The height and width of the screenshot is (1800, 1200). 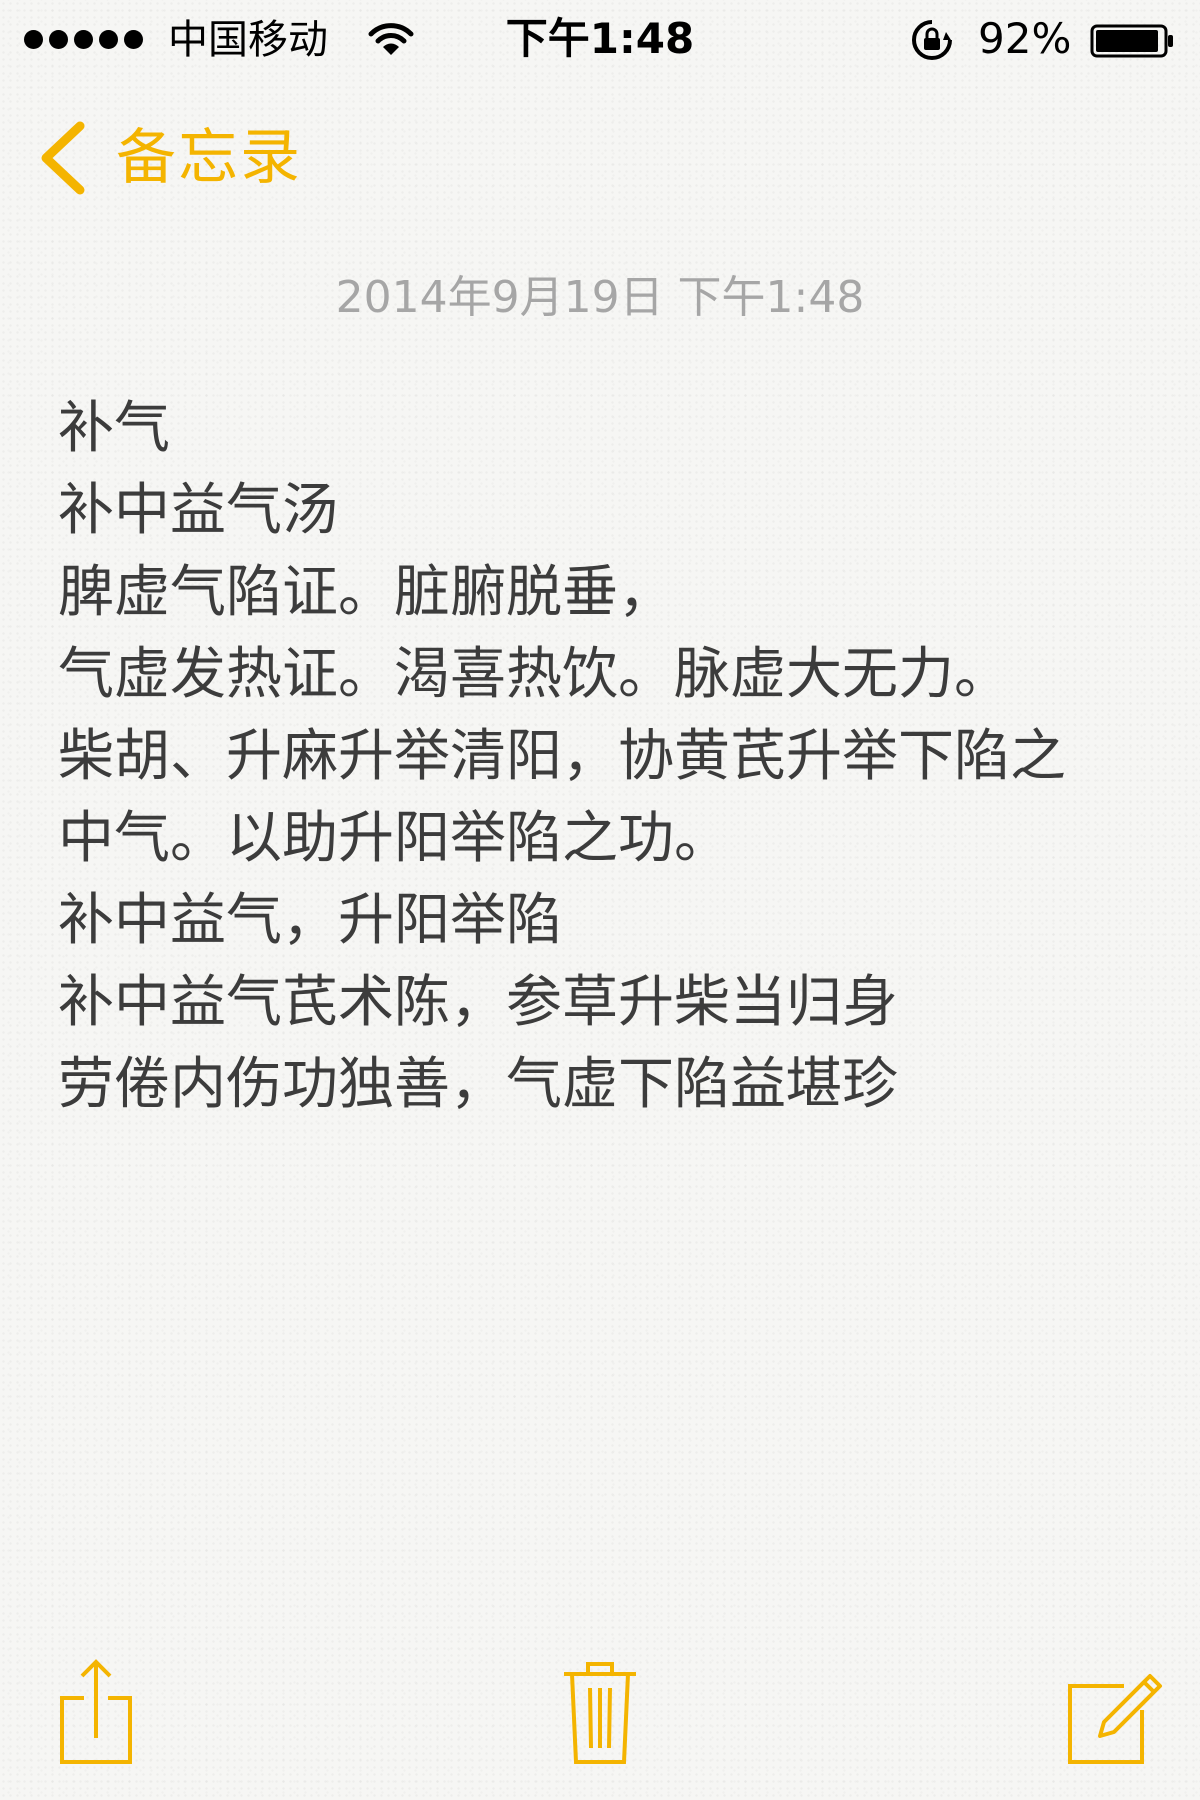 I want to click on trash-icon, so click(x=600, y=1710).